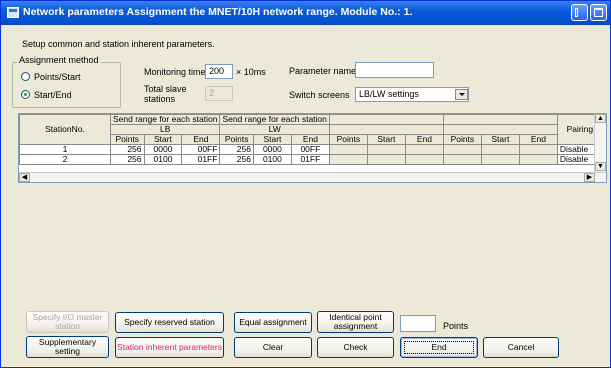  Describe the element at coordinates (25, 94) in the screenshot. I see `radio-start-end` at that location.